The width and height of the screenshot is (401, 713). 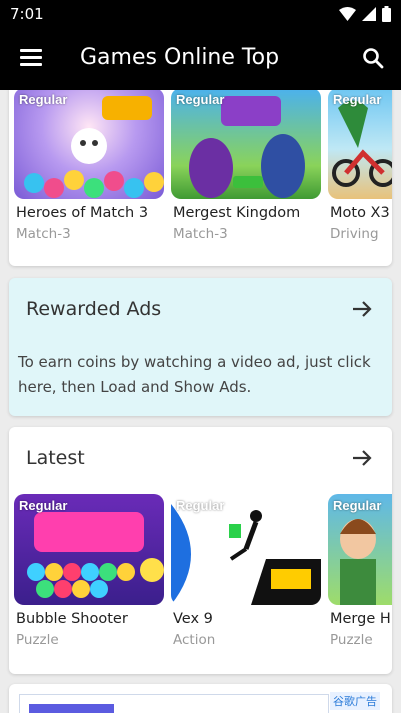 I want to click on latest-section-title: Latest, so click(x=55, y=458).